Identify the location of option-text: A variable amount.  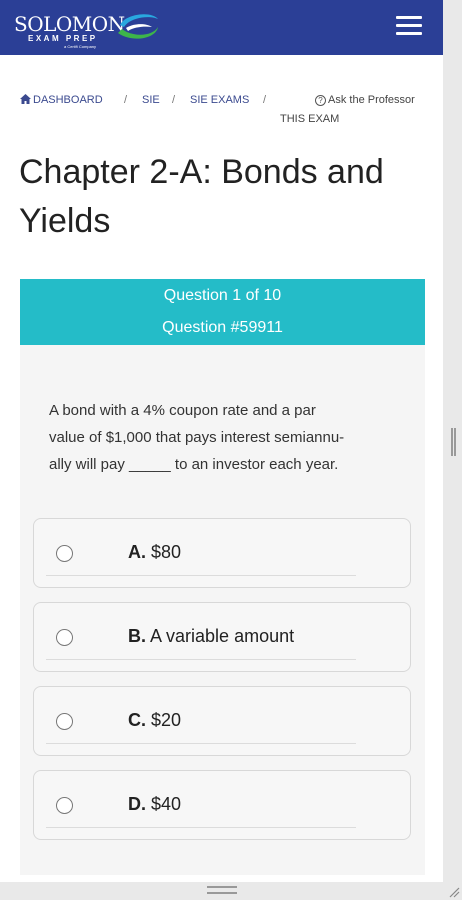
(222, 636).